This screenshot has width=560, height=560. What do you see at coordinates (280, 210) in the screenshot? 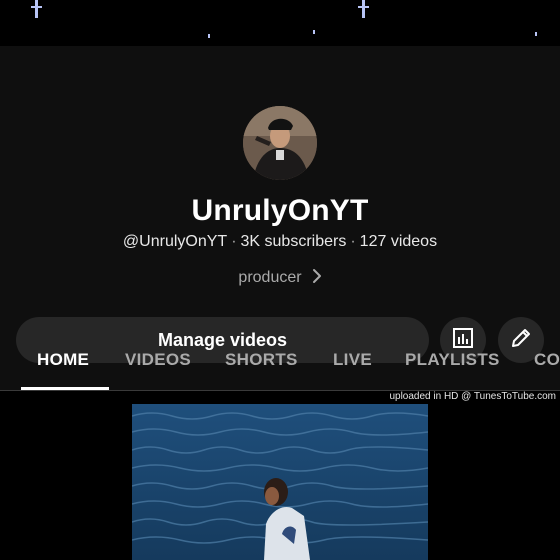
I see `channel-name: UnrulyOnYT` at bounding box center [280, 210].